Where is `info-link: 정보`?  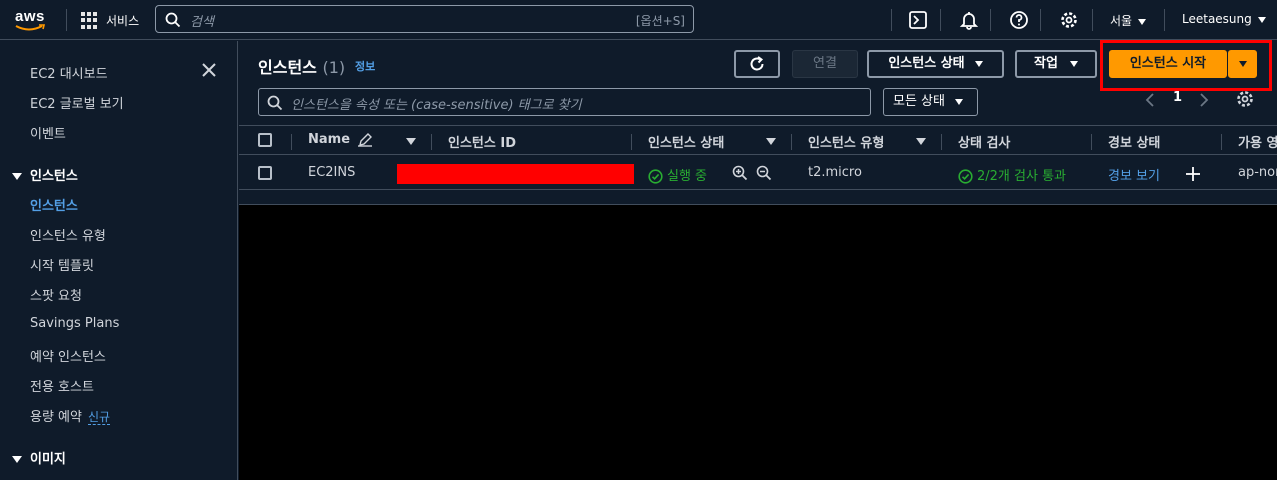 info-link: 정보 is located at coordinates (365, 66).